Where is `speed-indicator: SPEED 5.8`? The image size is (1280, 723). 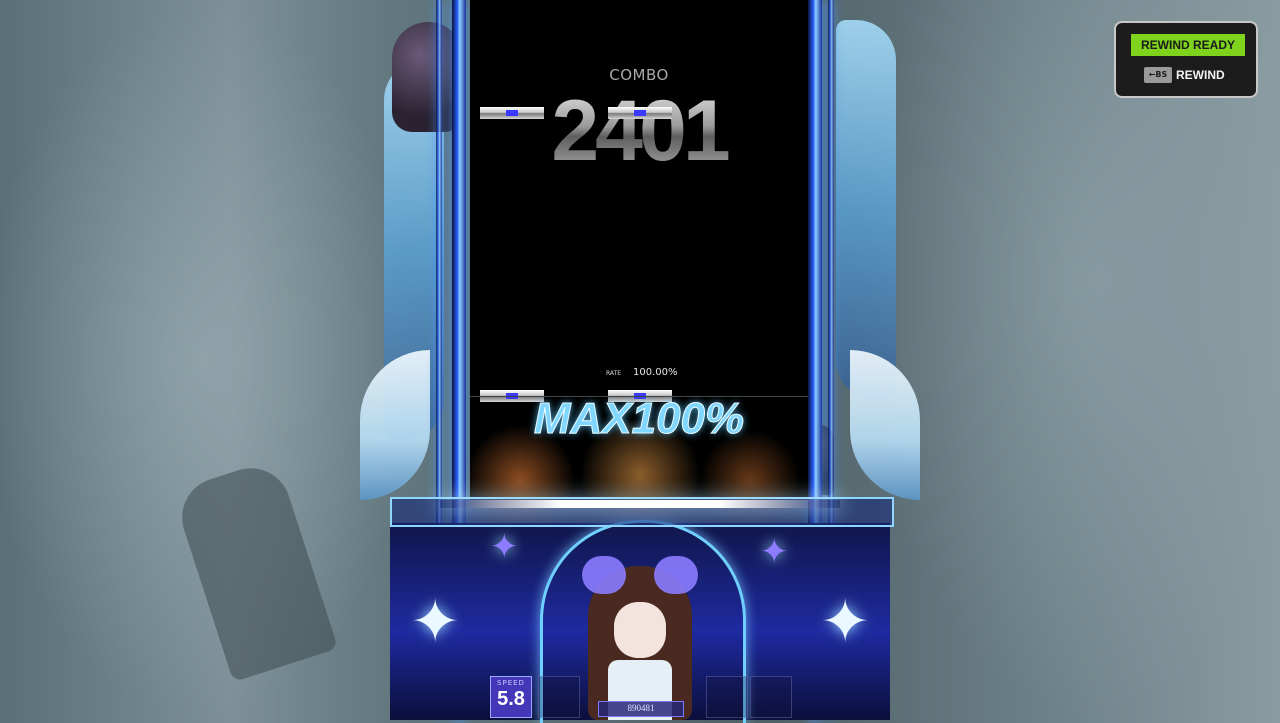 speed-indicator: SPEED 5.8 is located at coordinates (511, 697).